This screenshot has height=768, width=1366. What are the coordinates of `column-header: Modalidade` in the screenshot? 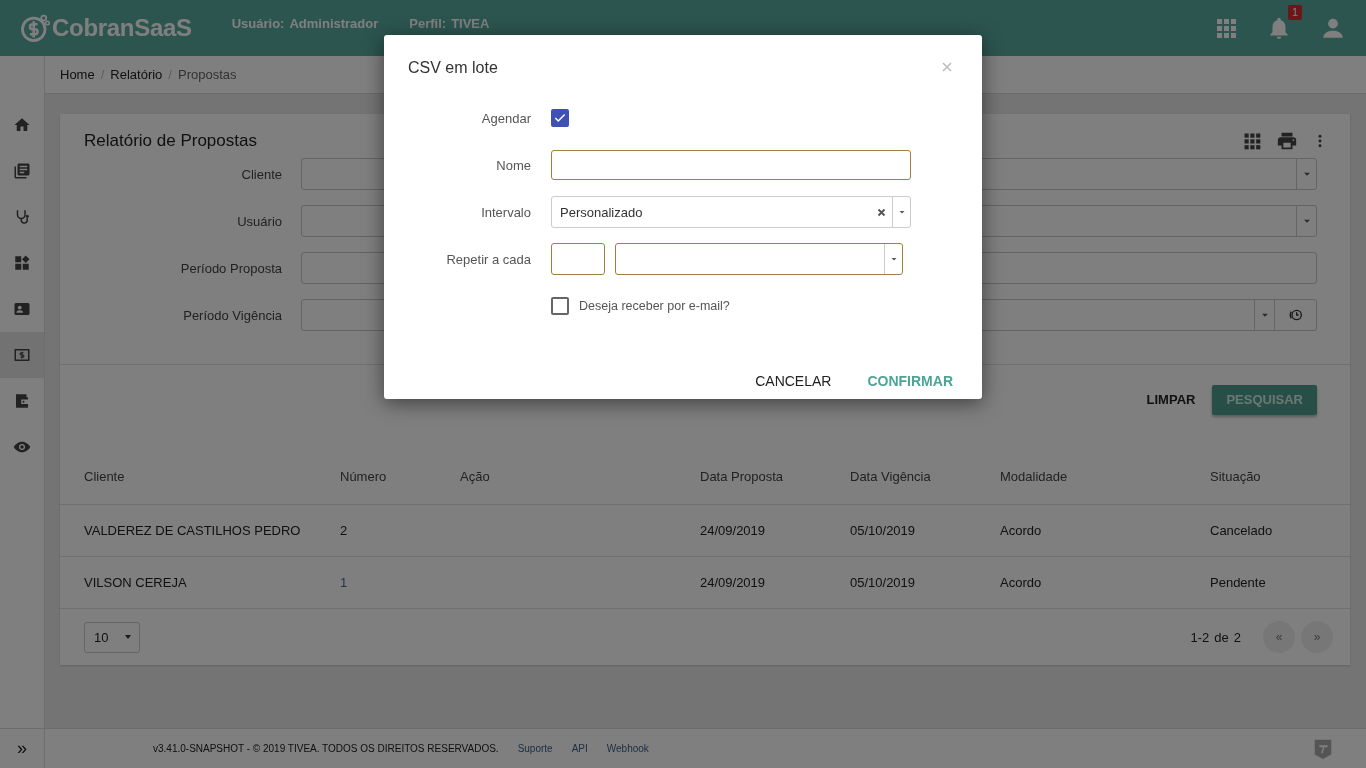 It's located at (1034, 476).